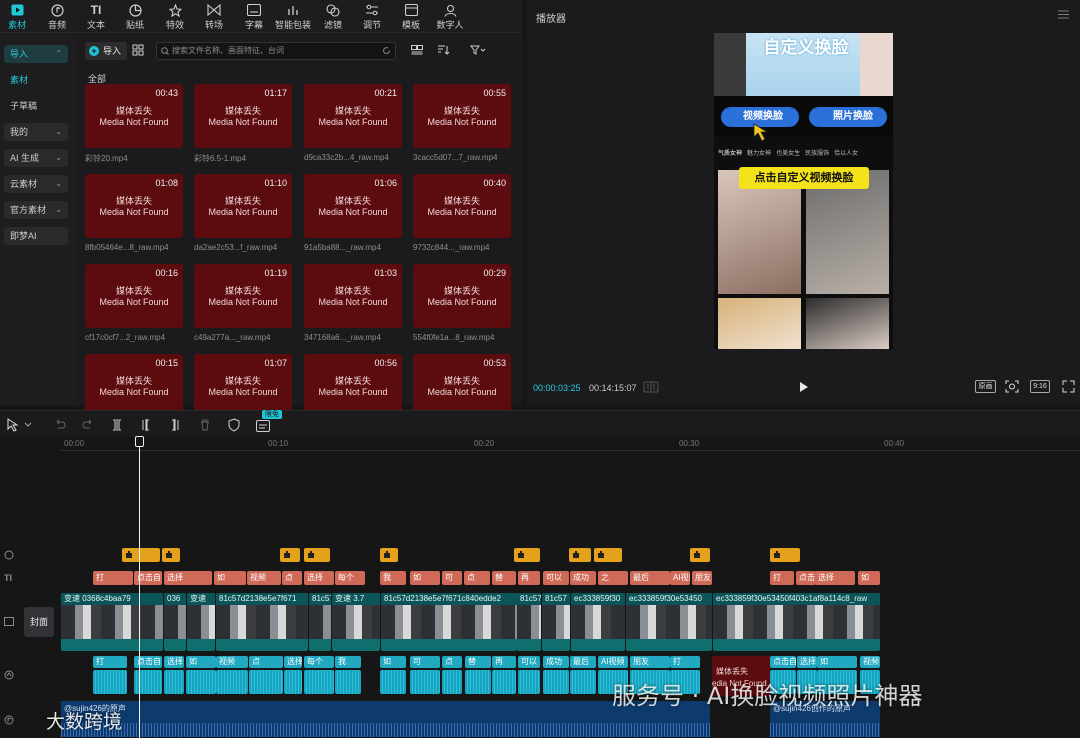 The height and width of the screenshot is (738, 1080). I want to click on media-card: 01:19 媒体丢失 Media Not Found, so click(243, 296).